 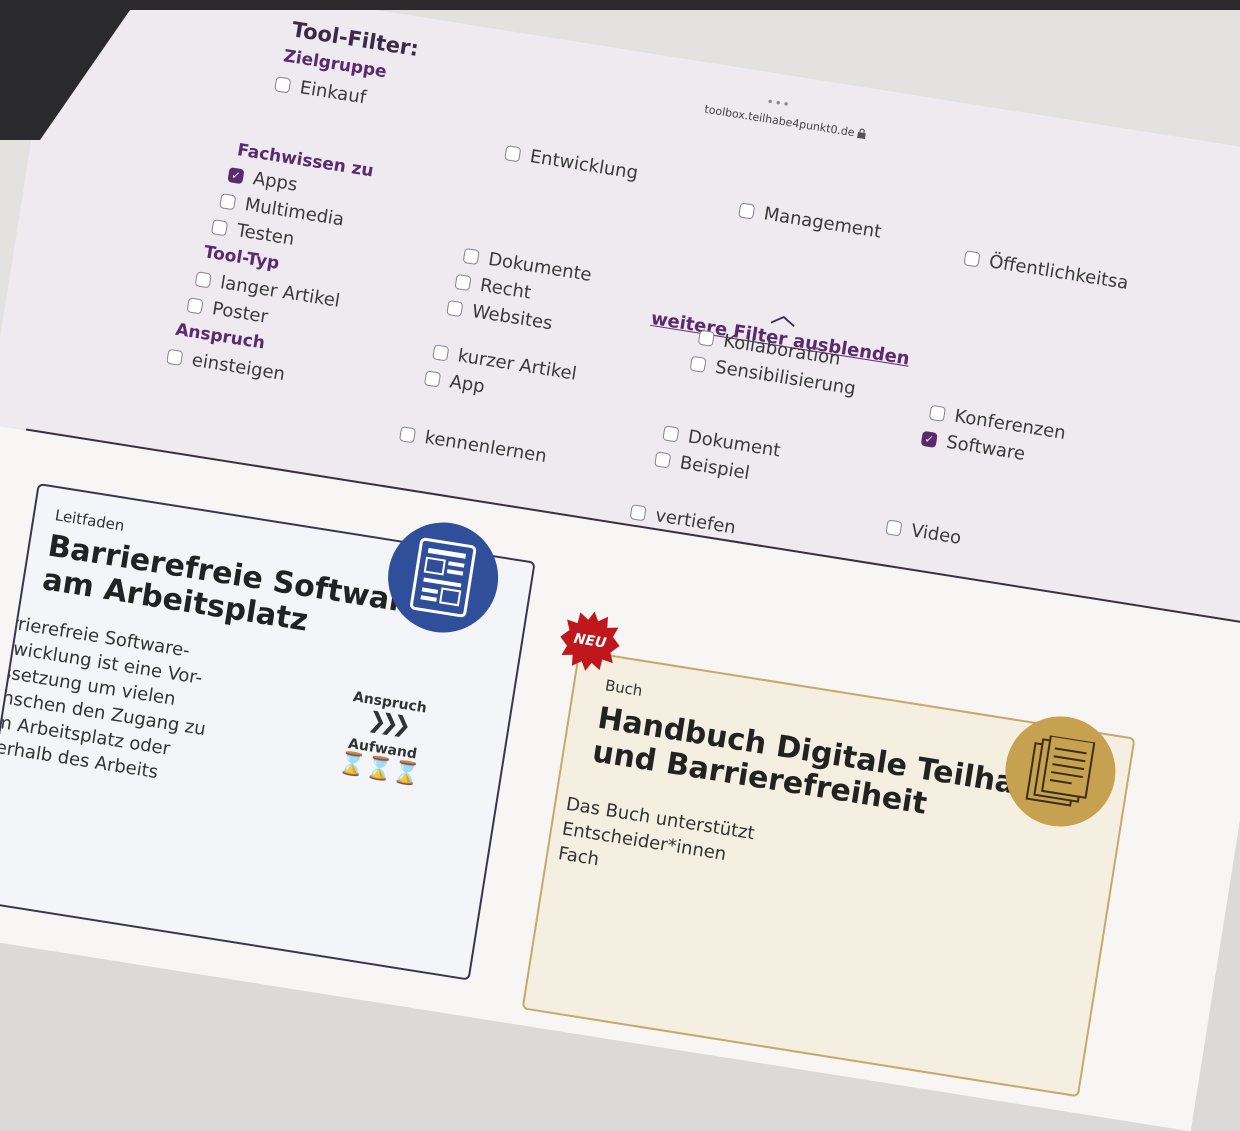 I want to click on anspruch-meter: Anspruch ❯❯❯ Aufwand ⌛⌛⌛, so click(x=384, y=738).